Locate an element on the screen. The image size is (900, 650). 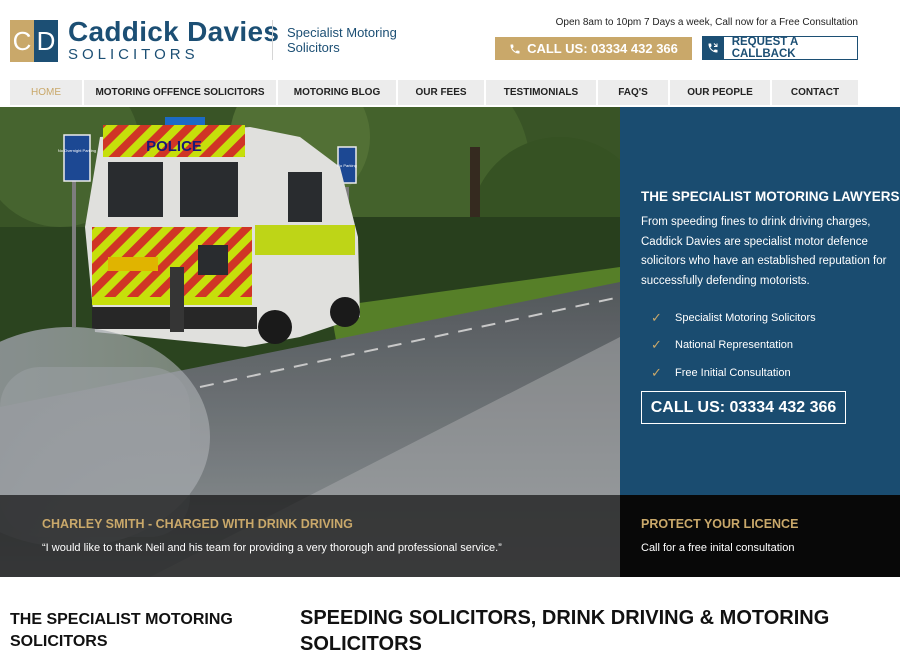
feature-item: ✓ National Representation is located at coordinates (733, 346).